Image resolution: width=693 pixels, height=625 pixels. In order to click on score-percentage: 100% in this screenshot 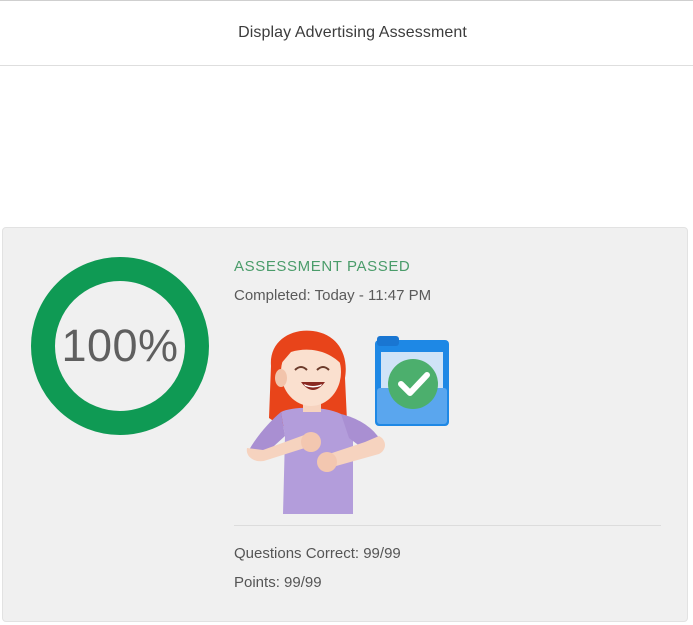, I will do `click(120, 345)`.